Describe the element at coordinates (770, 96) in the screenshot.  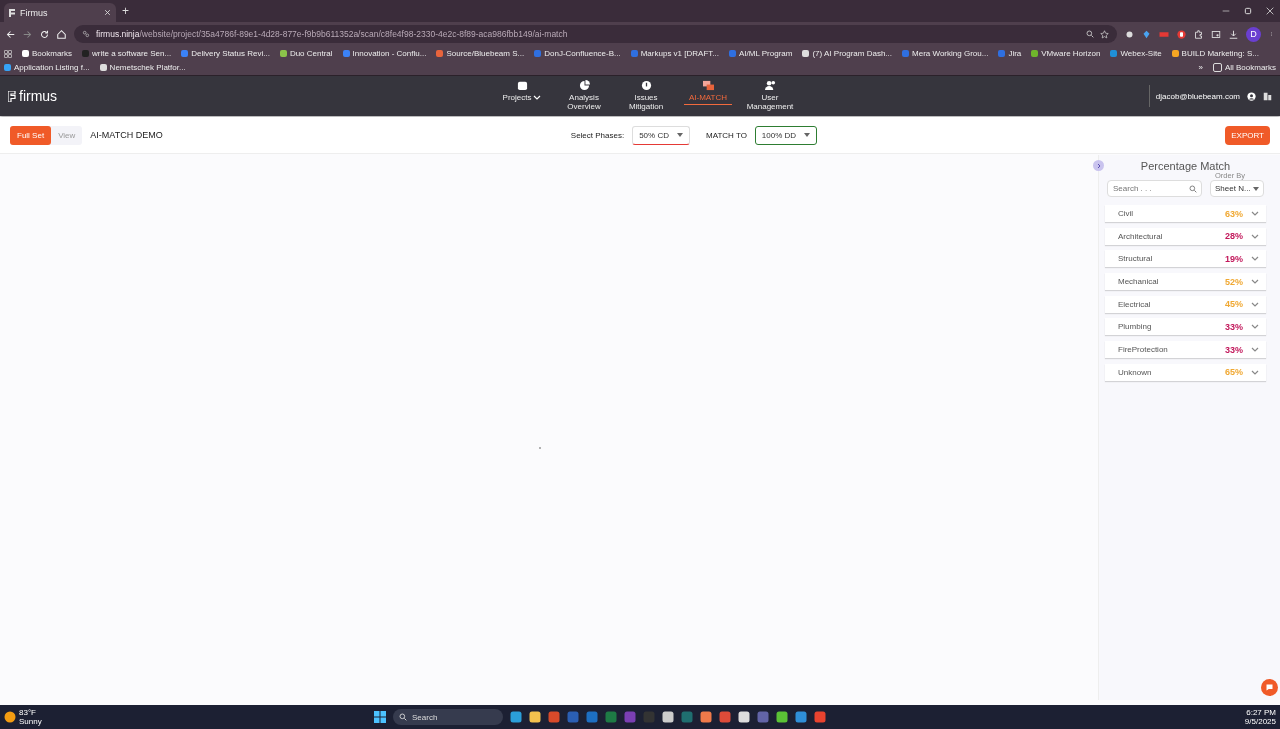
I see `nav-tab: User Management` at that location.